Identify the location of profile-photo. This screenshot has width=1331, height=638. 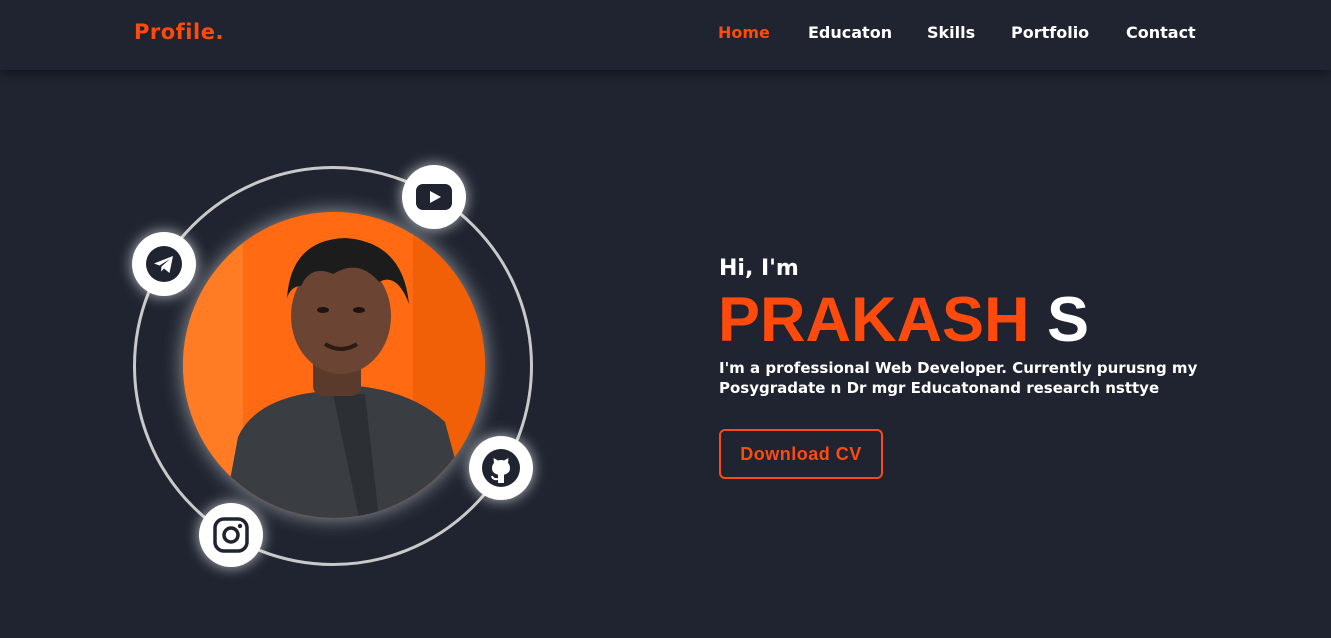
(334, 365).